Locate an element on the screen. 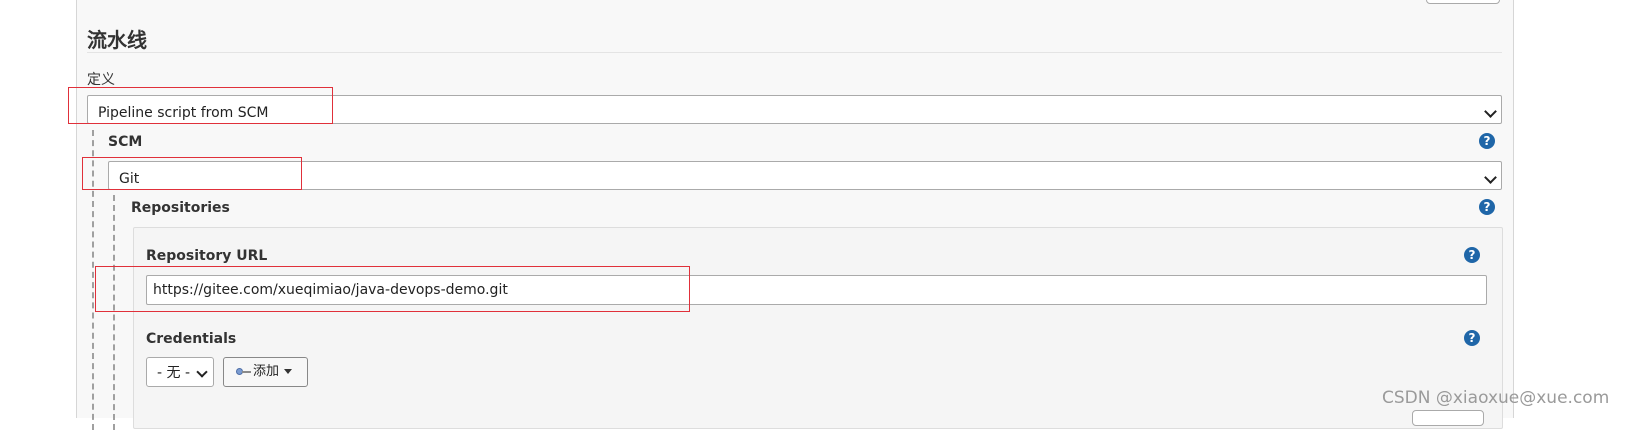 The image size is (1628, 430). section-divider is located at coordinates (794, 52).